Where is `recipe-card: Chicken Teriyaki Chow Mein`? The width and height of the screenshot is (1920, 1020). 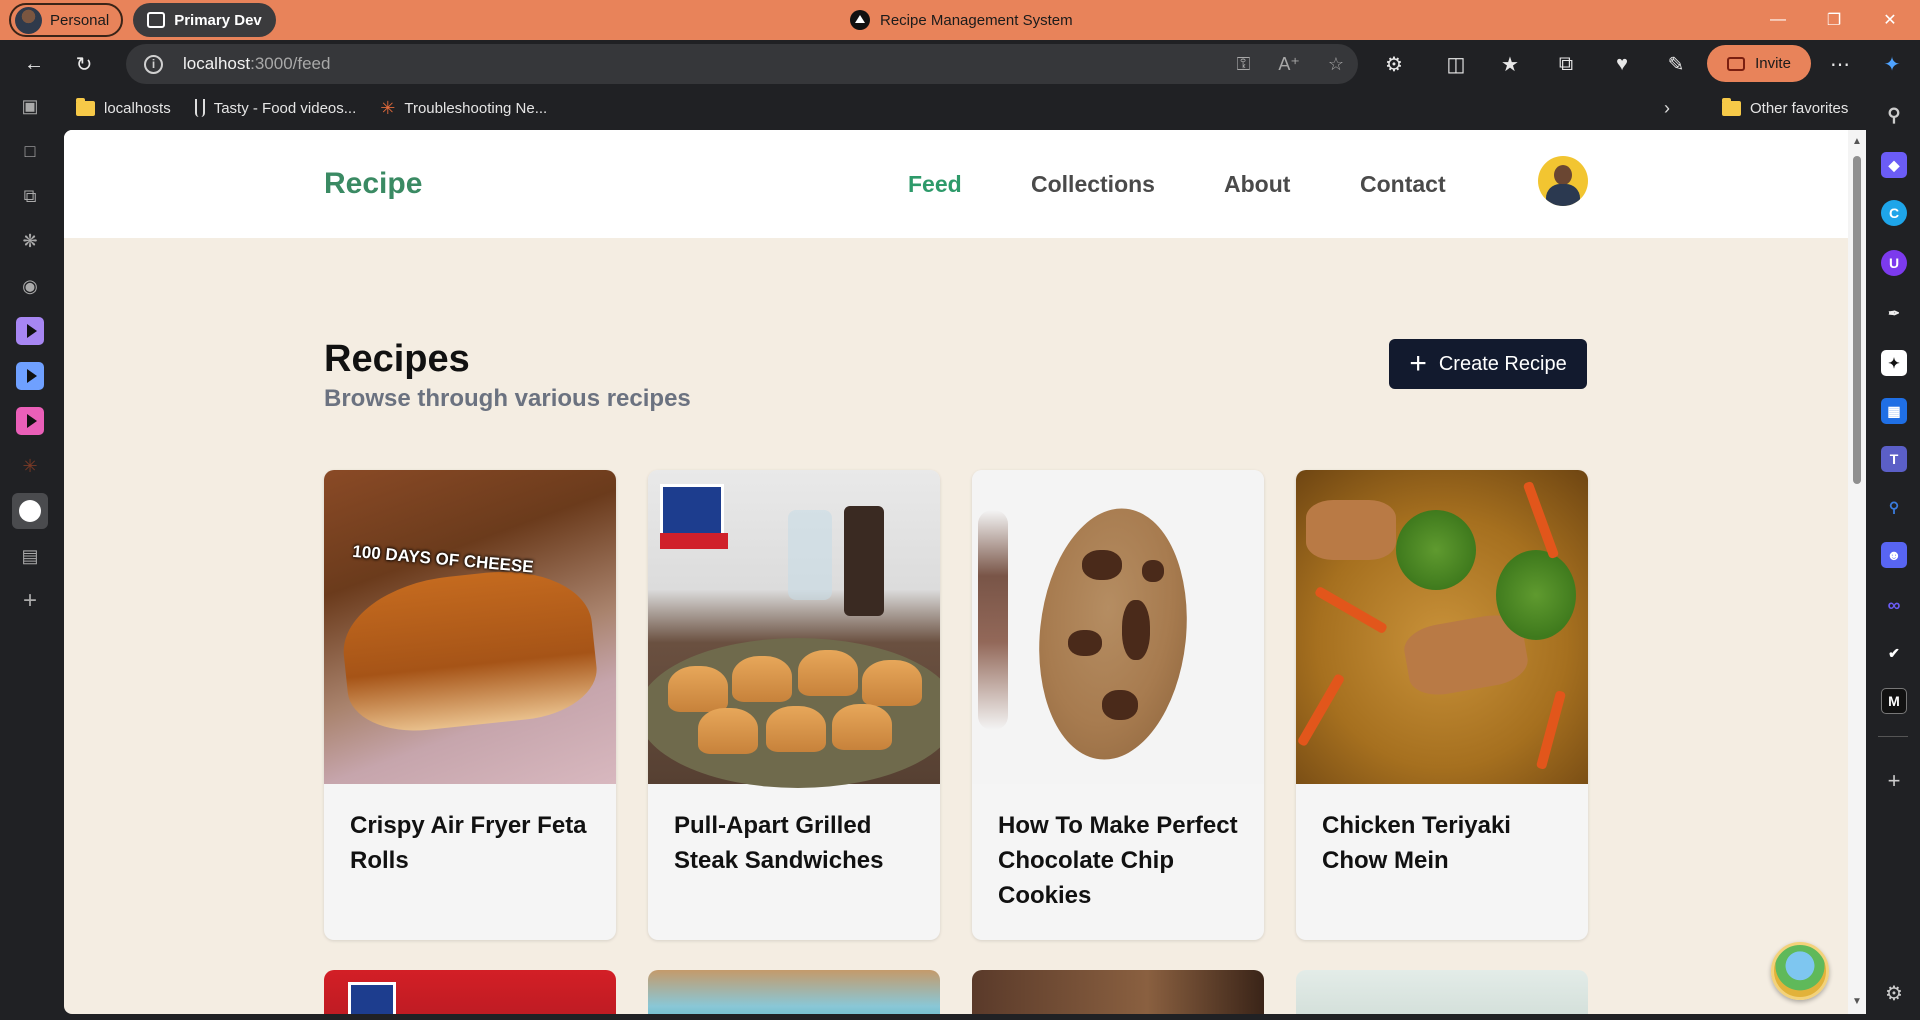
recipe-card: Chicken Teriyaki Chow Mein is located at coordinates (1442, 705).